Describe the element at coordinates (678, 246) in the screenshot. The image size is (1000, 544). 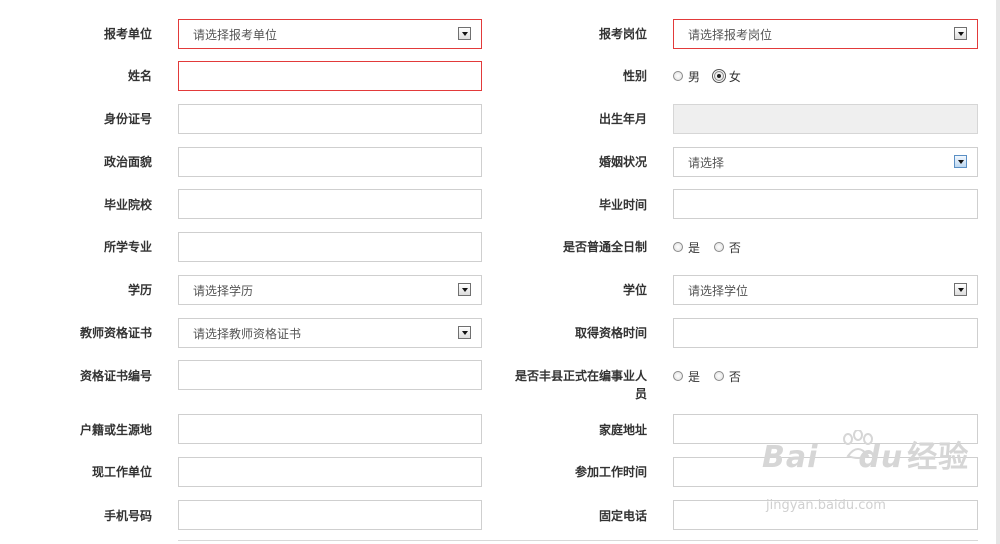
I see `fulltime-yes-radio` at that location.